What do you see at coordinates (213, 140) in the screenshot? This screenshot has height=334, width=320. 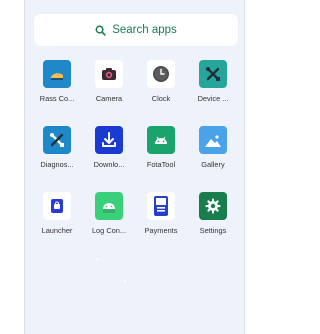 I see `gallery-icon` at bounding box center [213, 140].